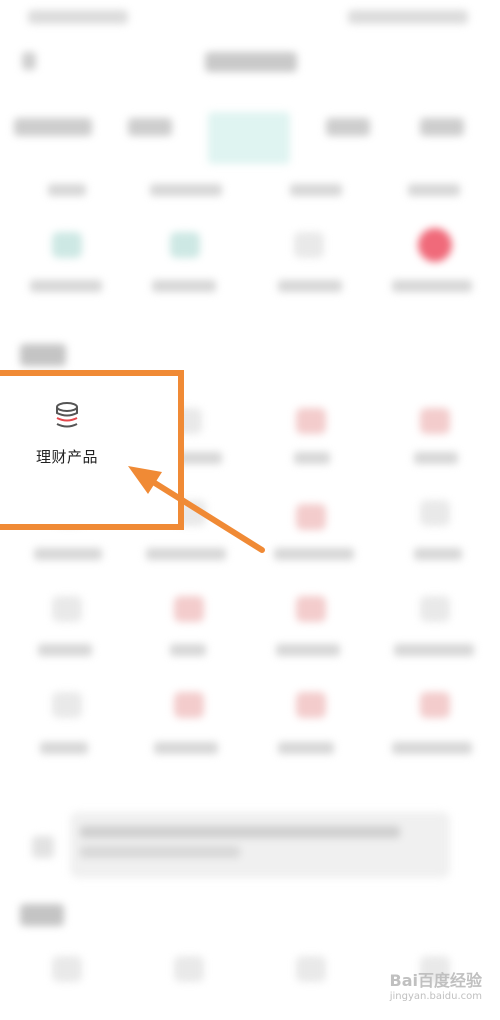 Image resolution: width=500 pixels, height=1020 pixels. I want to click on baidu-jingyan-watermark: Bai百度经验 jingyan.baidu.com, so click(436, 984).